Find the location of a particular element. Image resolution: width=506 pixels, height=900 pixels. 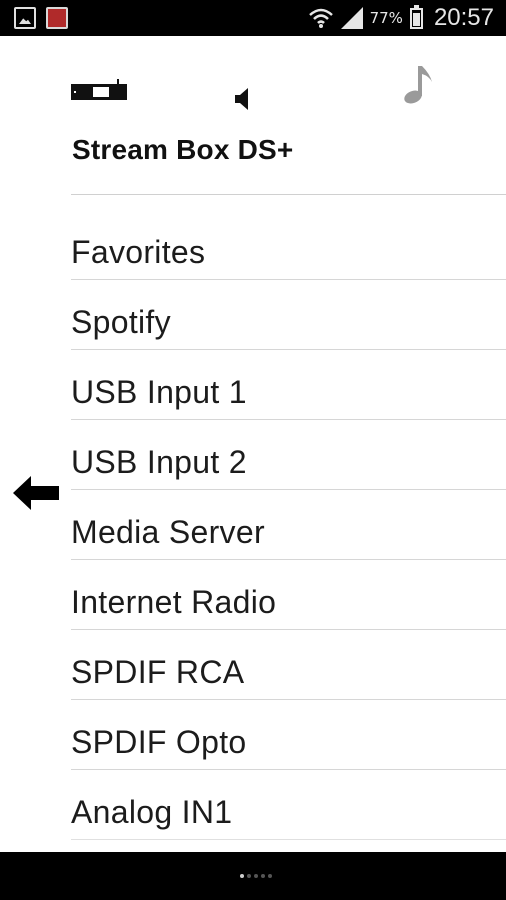

source-label: USB Input 1 is located at coordinates (159, 392).